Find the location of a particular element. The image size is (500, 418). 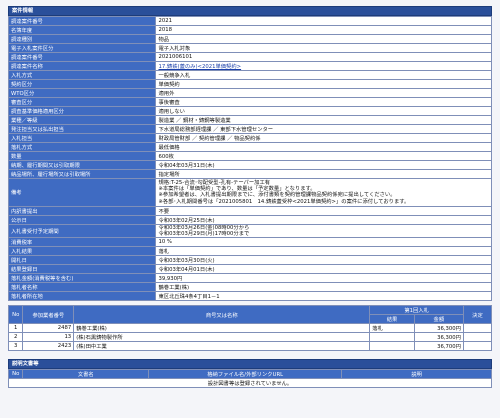

info-row: 名簿年度 2018 is located at coordinates (249, 30).